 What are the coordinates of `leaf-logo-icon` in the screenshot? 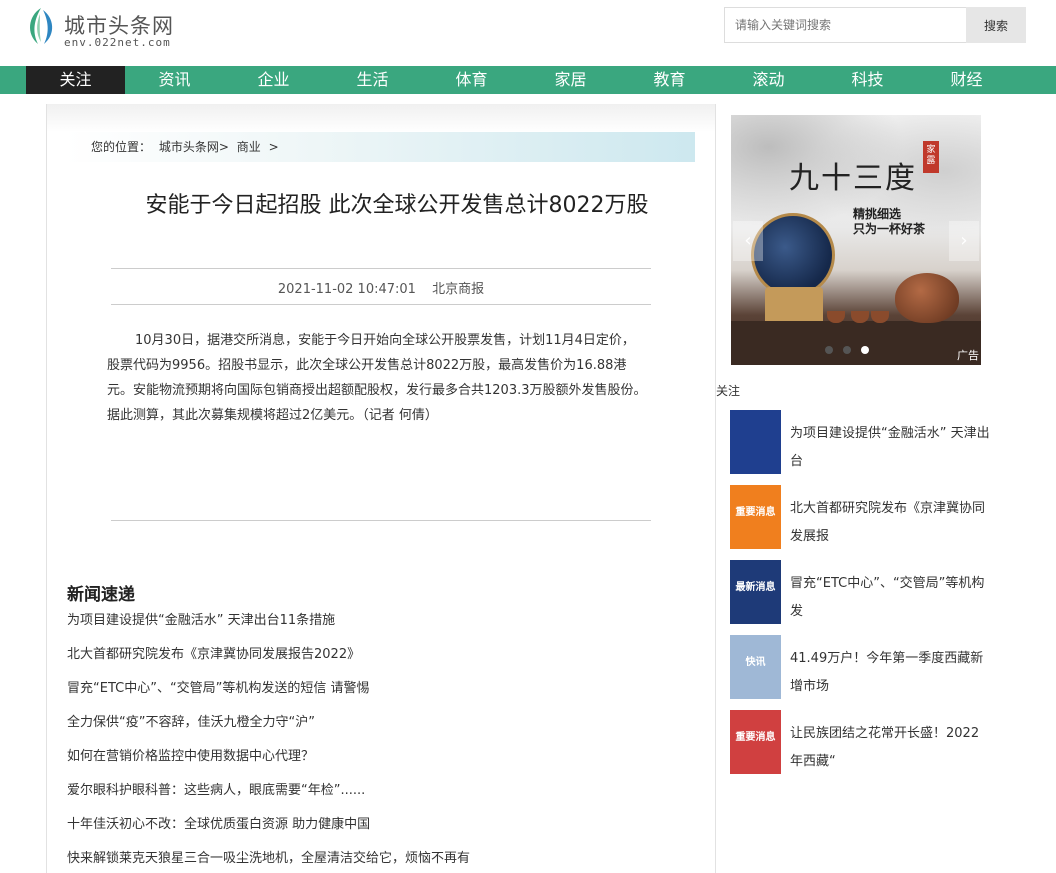 It's located at (41, 26).